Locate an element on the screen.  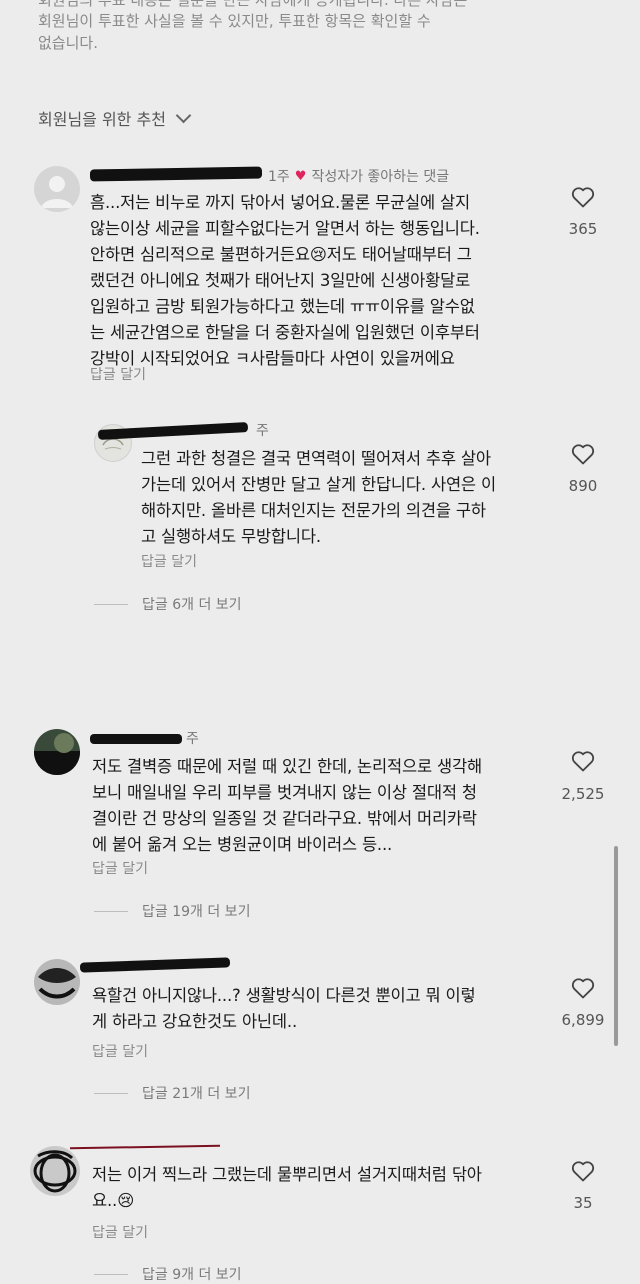
comment-line: 그런 과한 청결은 결국 면역력이 떨어져서 추후 살아 is located at coordinates (316, 458).